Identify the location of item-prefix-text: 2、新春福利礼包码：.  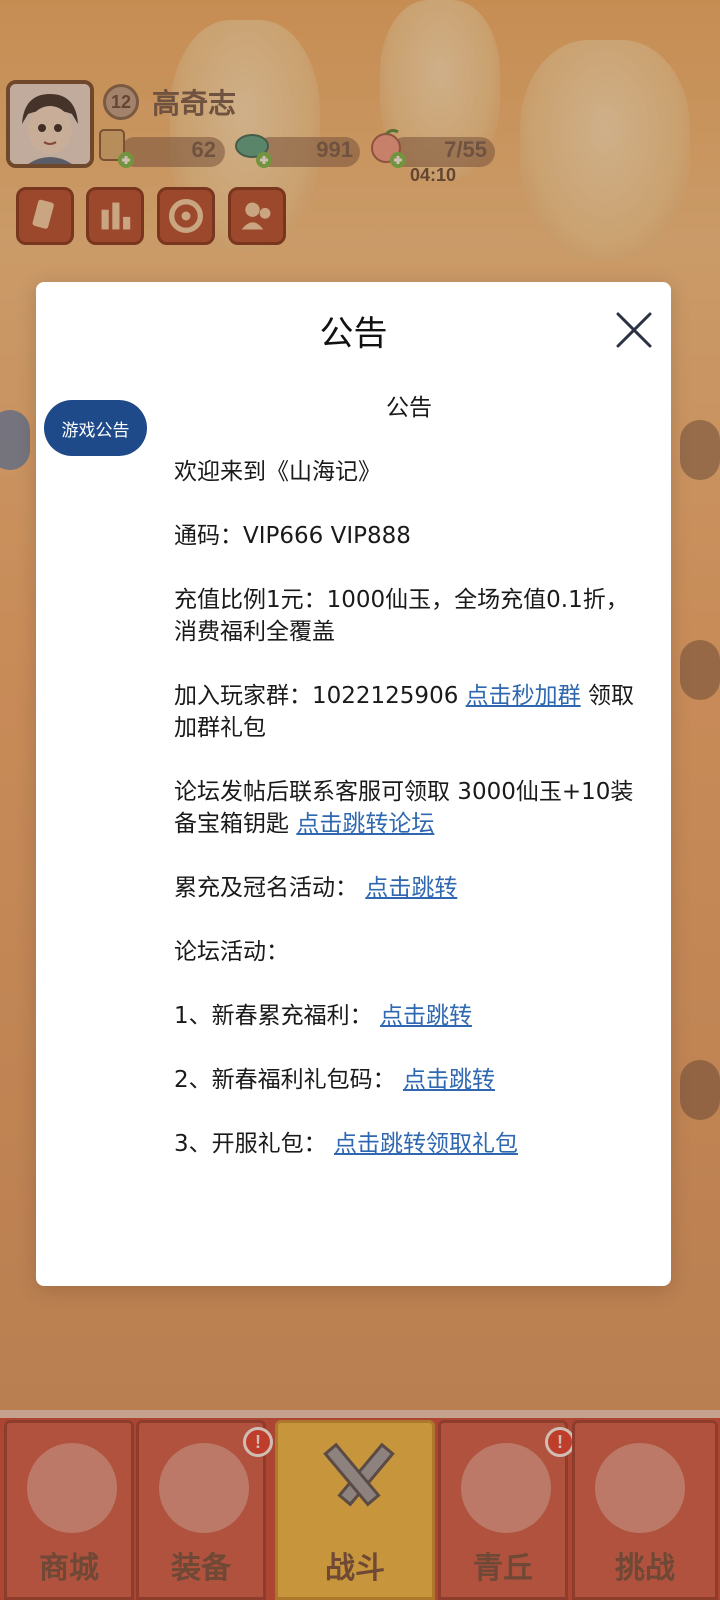
(285, 1080).